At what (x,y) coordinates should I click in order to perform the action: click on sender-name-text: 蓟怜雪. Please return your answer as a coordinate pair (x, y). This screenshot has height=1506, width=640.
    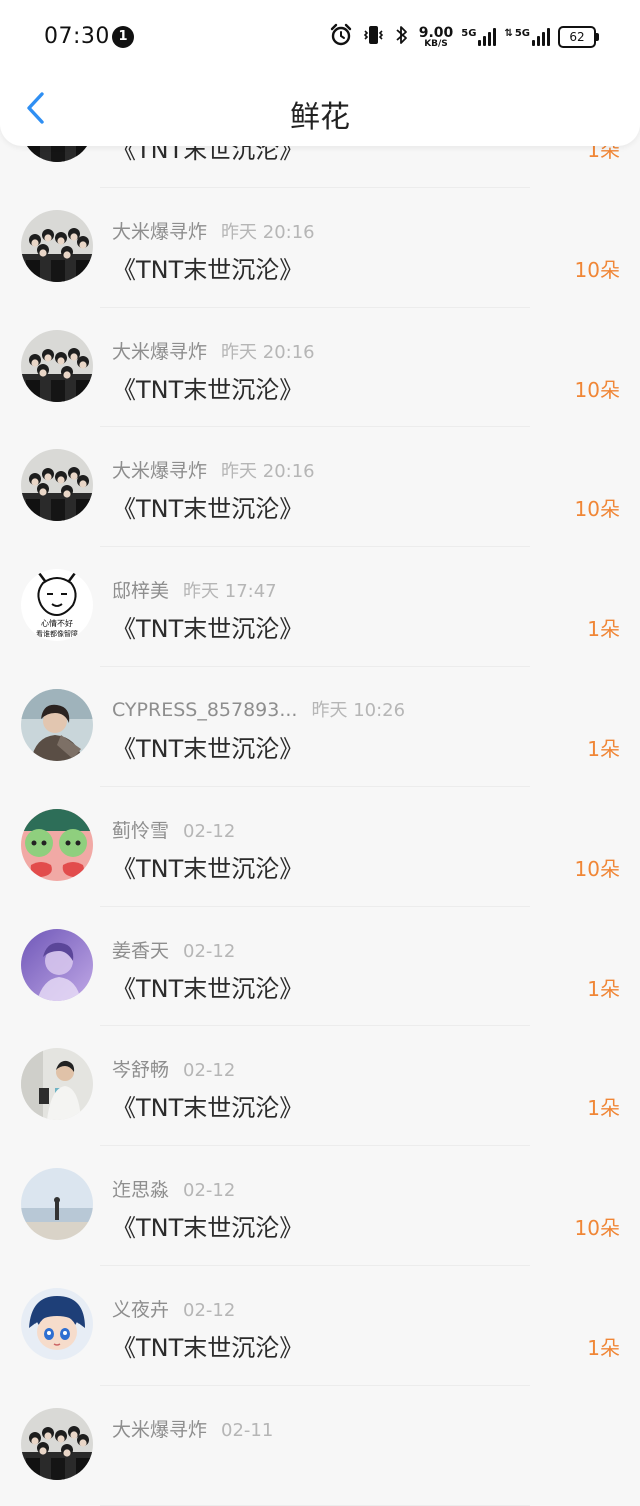
    Looking at the image, I should click on (141, 830).